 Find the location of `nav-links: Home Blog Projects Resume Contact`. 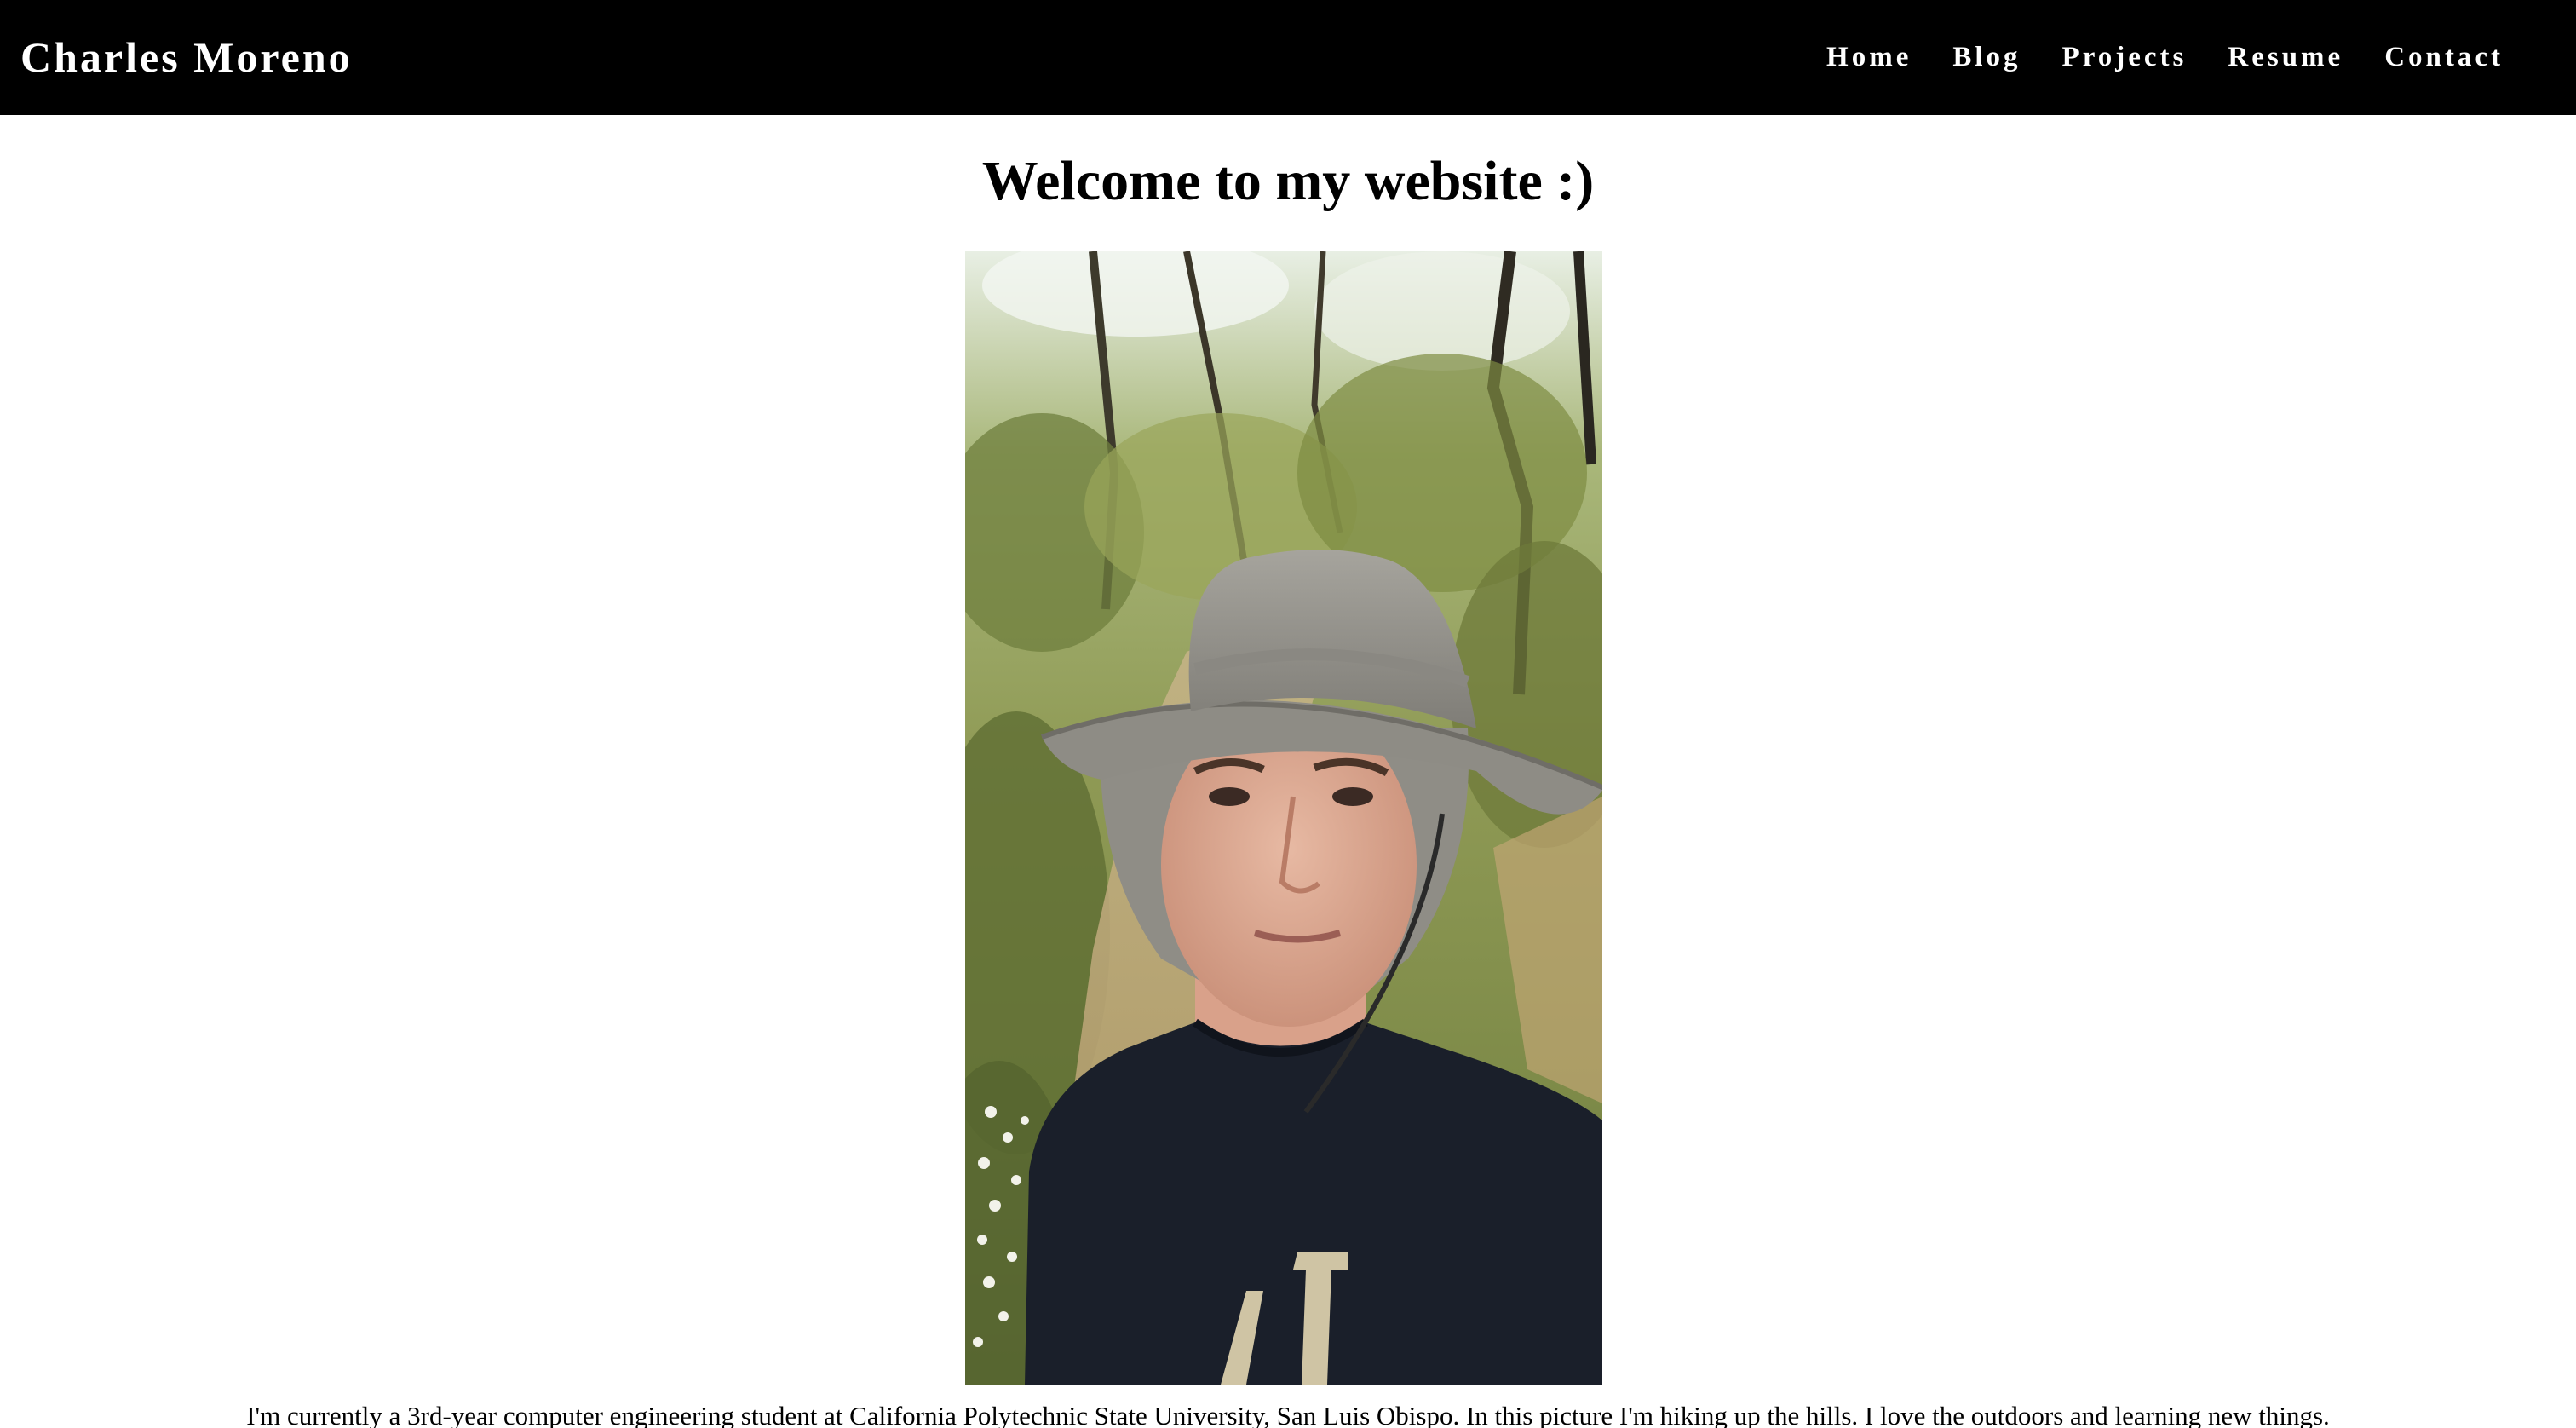

nav-links: Home Blog Projects Resume Contact is located at coordinates (2165, 57).